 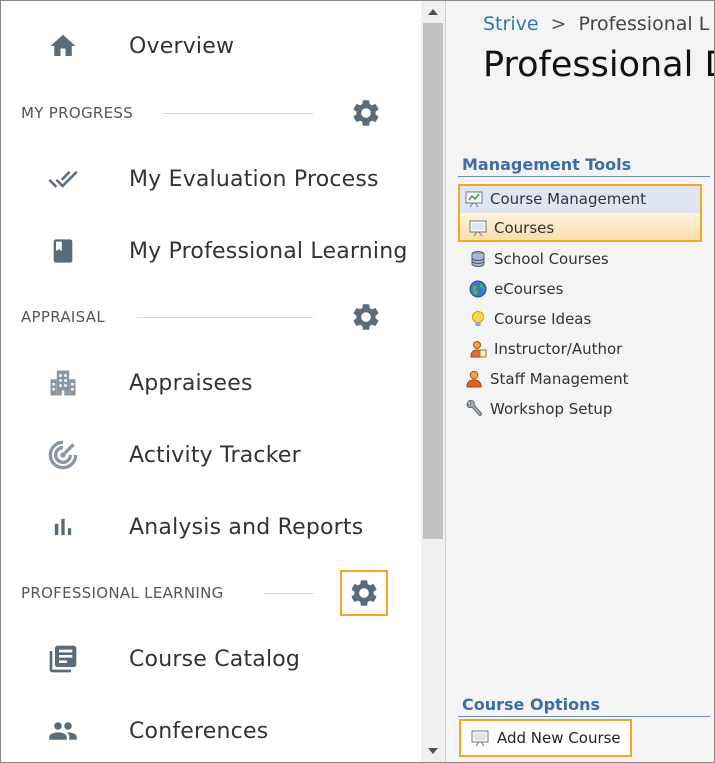 I want to click on breadcrumb-link-strive: Strive, so click(x=511, y=24).